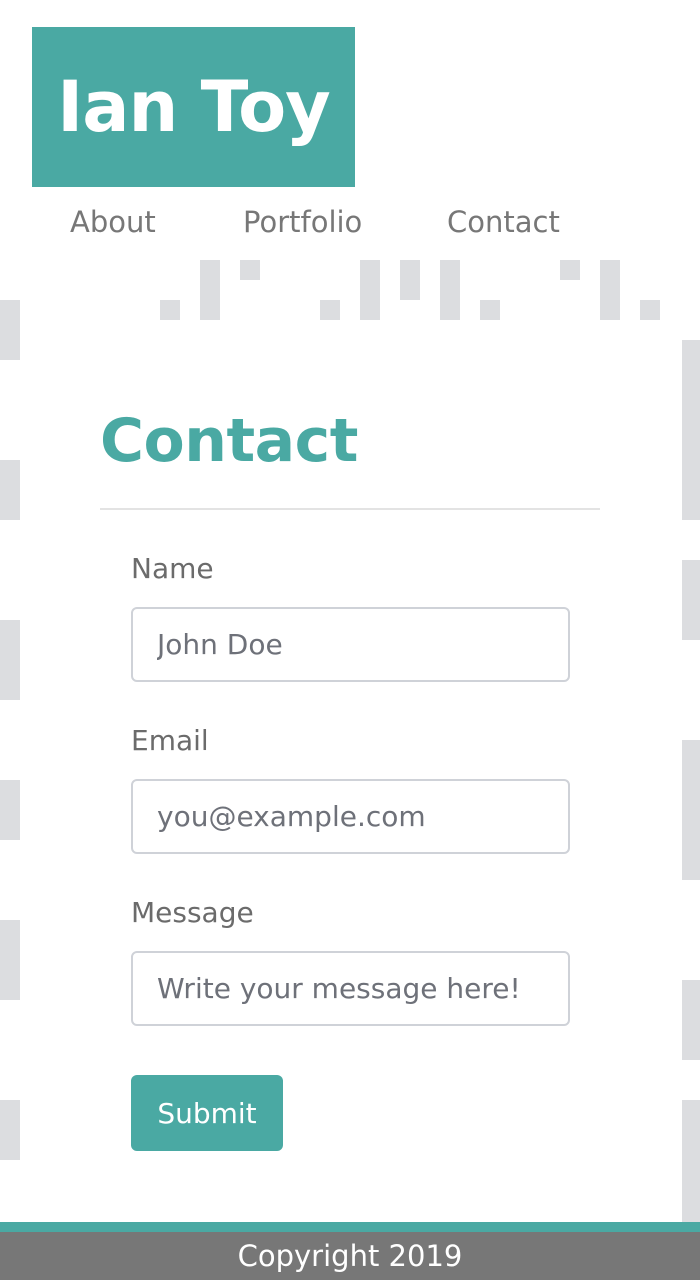 The width and height of the screenshot is (700, 1280). I want to click on site-footer: Copyright 2019, so click(350, 1256).